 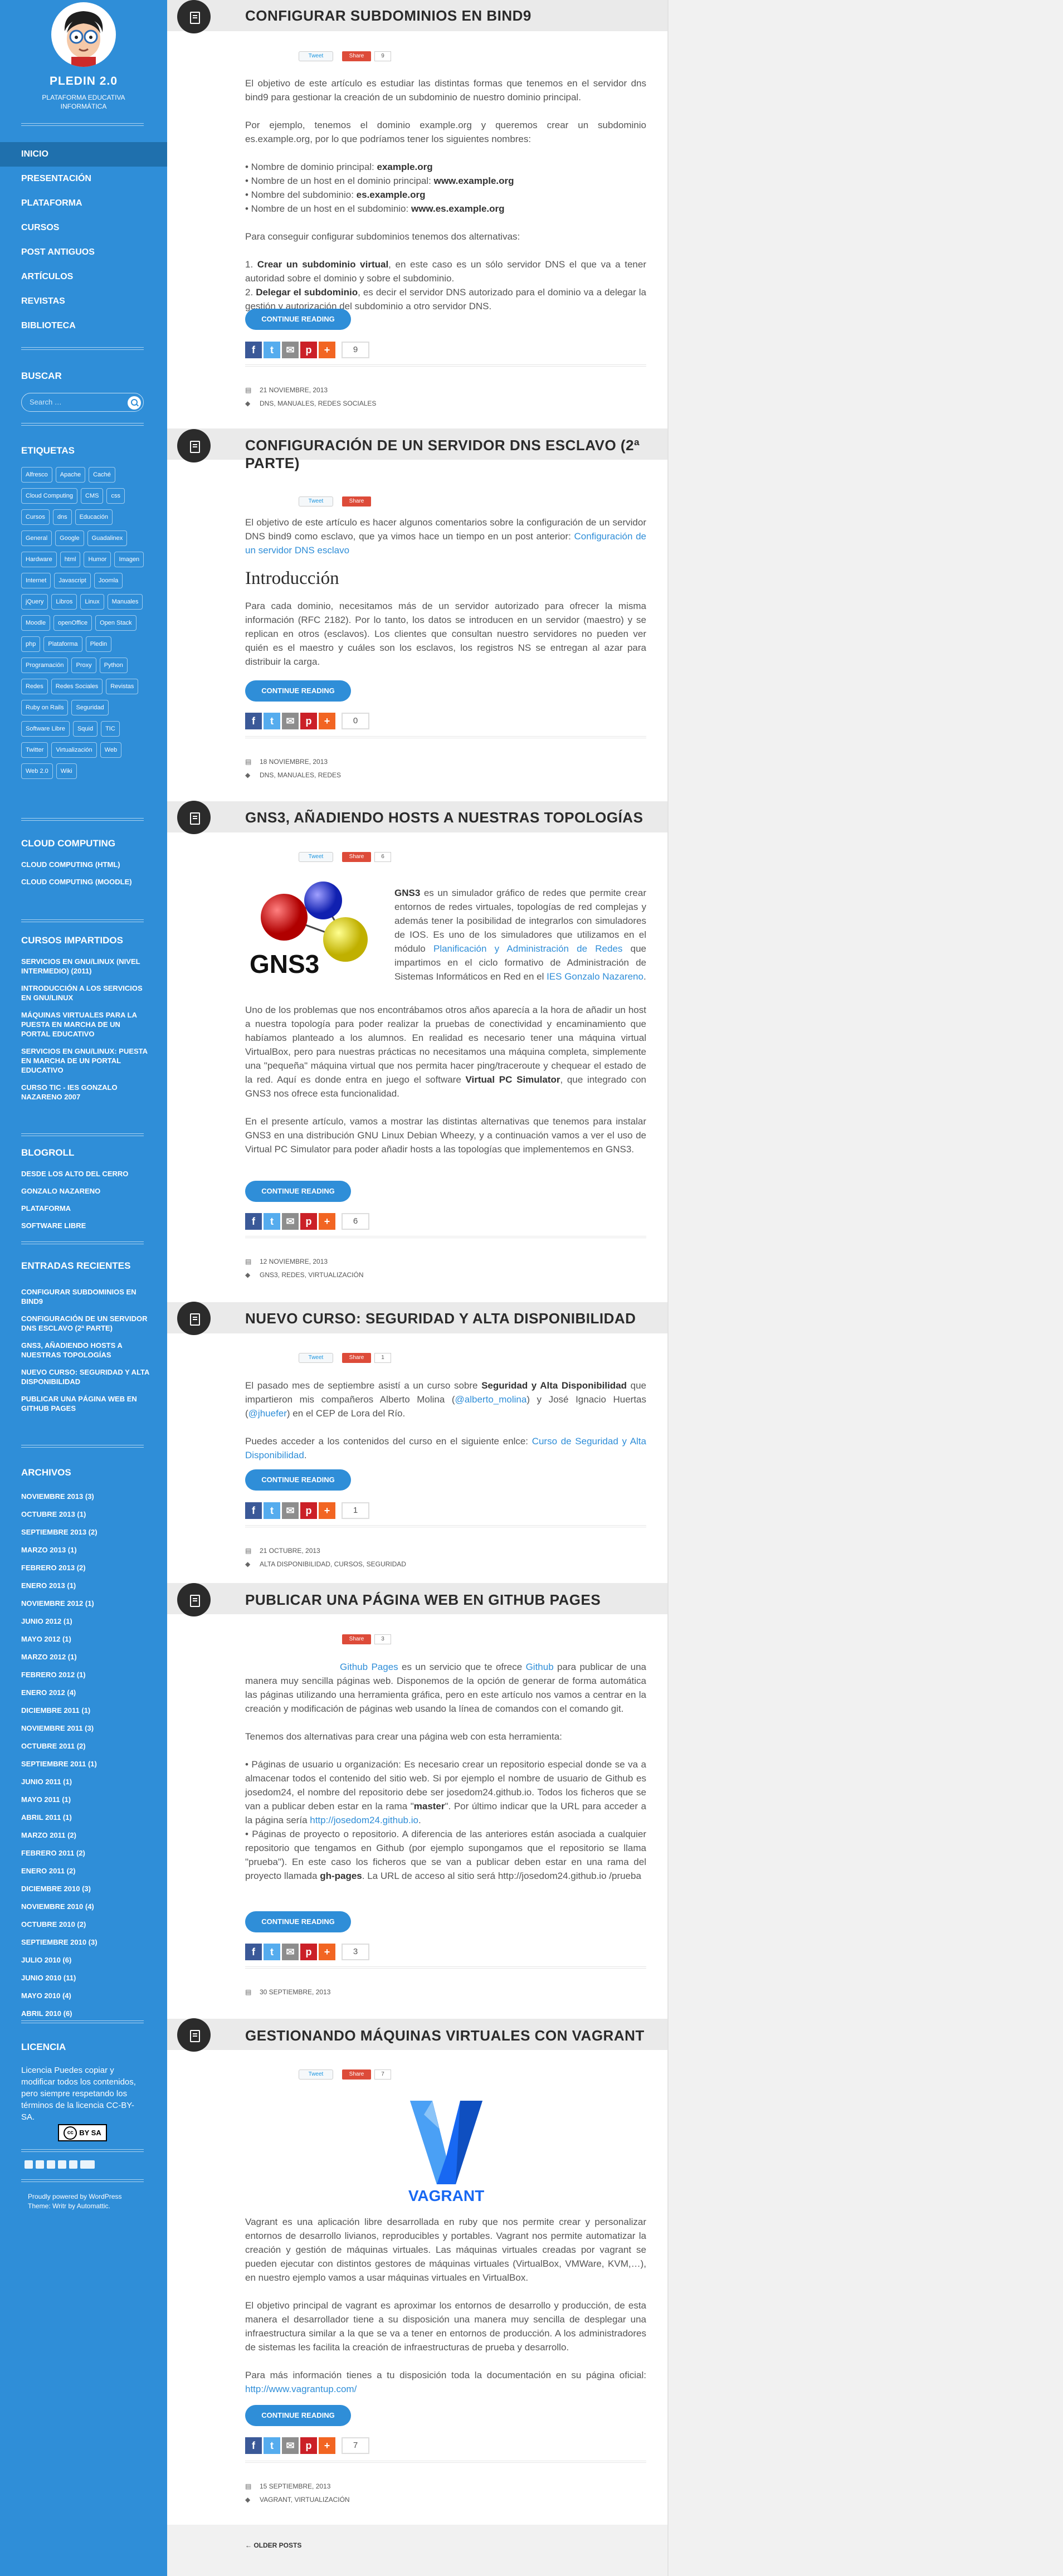 I want to click on reciente-link: CONFIGURAR SUBDOMINIOS EN BIND9, so click(x=85, y=1296).